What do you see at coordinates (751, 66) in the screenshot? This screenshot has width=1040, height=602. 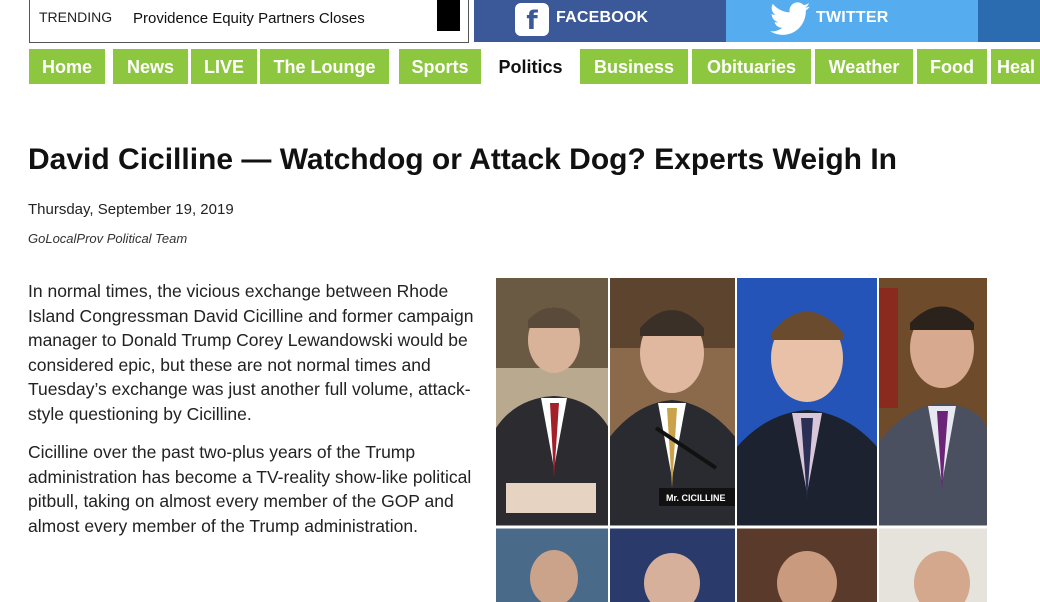 I see `nav-item-obituaries: Obituaries` at bounding box center [751, 66].